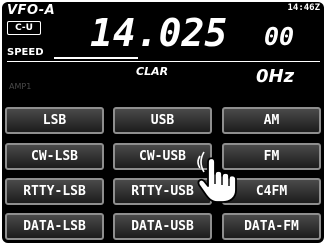 Image resolution: width=326 pixels, height=245 pixels. I want to click on mode-button-usb: USB, so click(162, 120).